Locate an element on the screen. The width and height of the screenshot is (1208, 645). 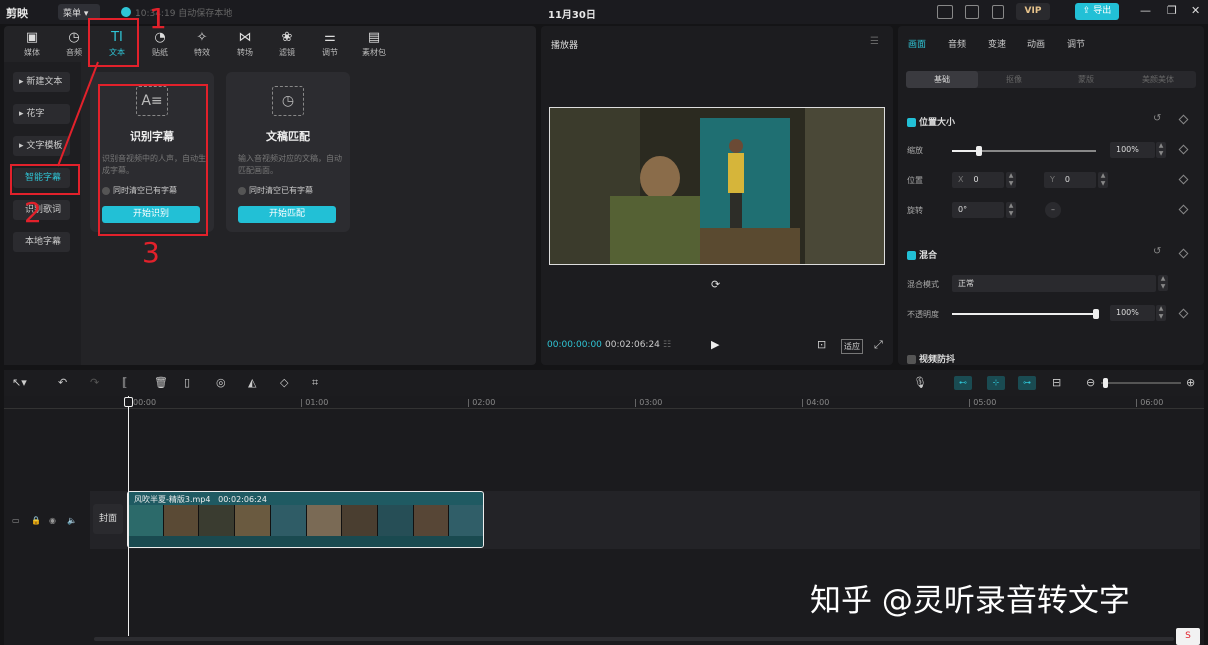
tab-filter: ❀ 滤镜 is located at coordinates (287, 45).